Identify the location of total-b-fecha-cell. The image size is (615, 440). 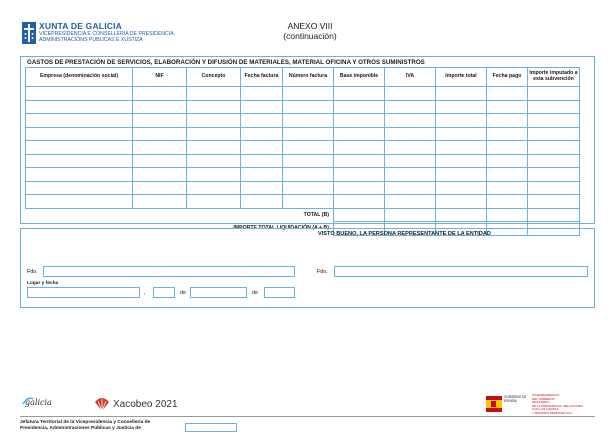
(507, 214).